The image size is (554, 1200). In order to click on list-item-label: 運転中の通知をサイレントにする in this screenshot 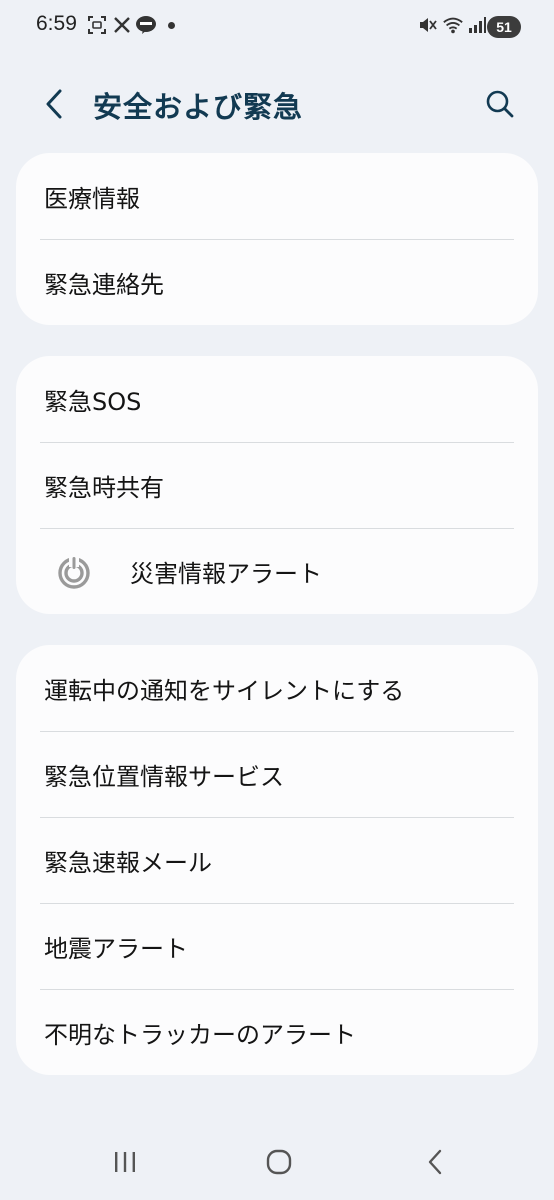, I will do `click(224, 690)`.